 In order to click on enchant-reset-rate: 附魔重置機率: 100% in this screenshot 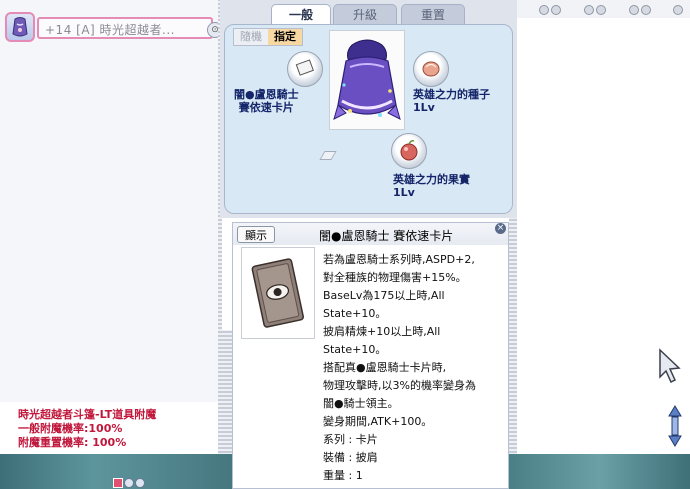, I will do `click(72, 442)`.